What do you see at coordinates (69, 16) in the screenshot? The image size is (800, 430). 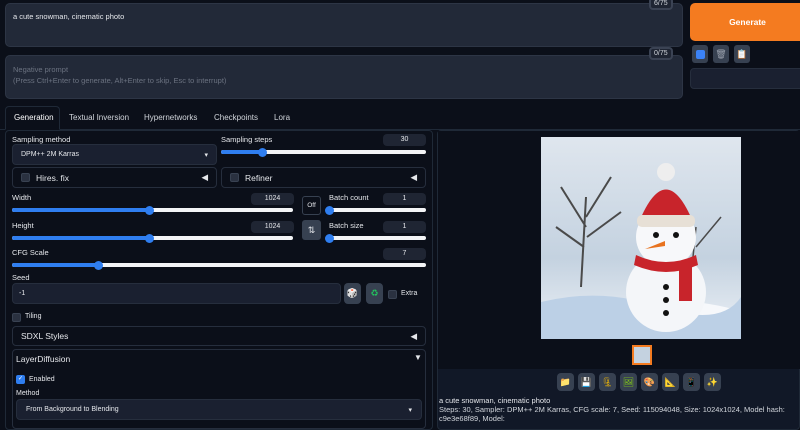 I see `prompt-text: a cute snowman, cinematic photo` at bounding box center [69, 16].